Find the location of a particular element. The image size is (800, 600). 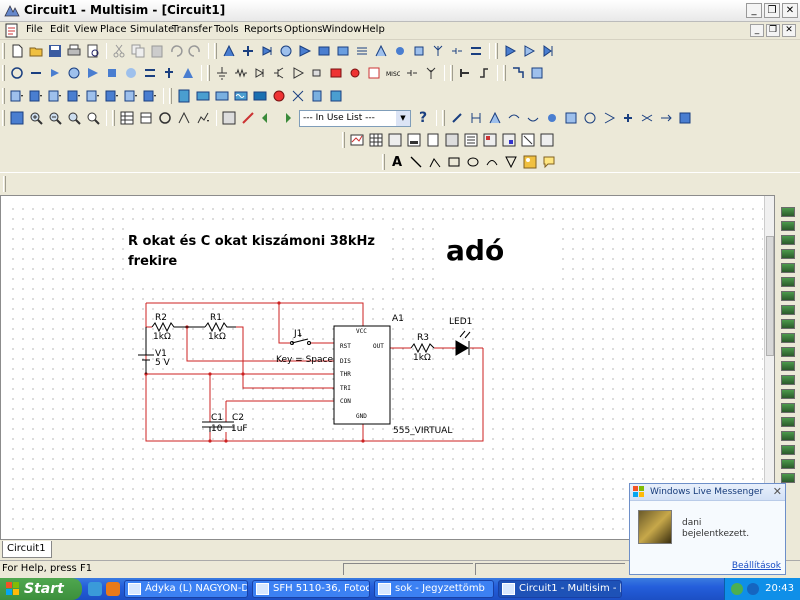

place-bus-icon is located at coordinates (465, 73).